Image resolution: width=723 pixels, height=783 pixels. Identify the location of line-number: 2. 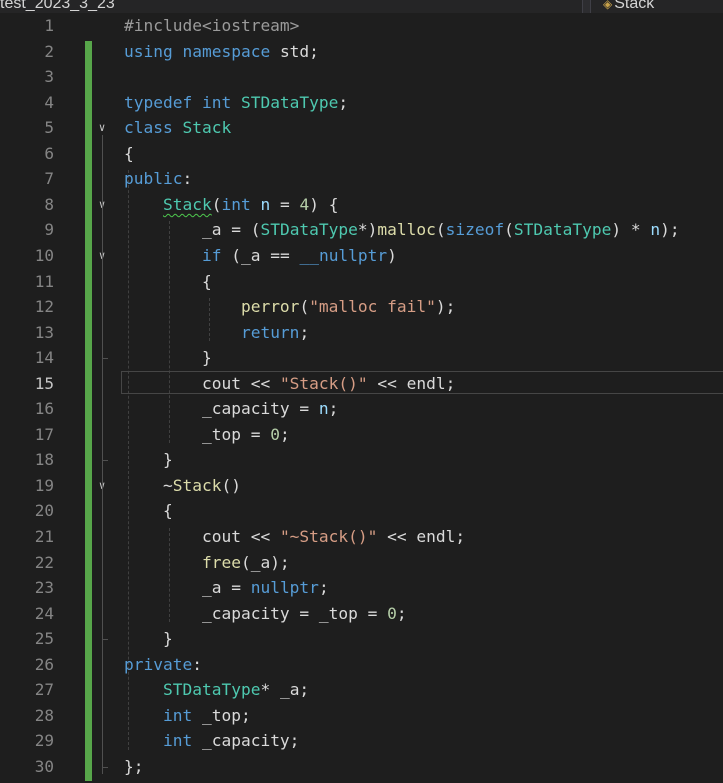
(49, 51).